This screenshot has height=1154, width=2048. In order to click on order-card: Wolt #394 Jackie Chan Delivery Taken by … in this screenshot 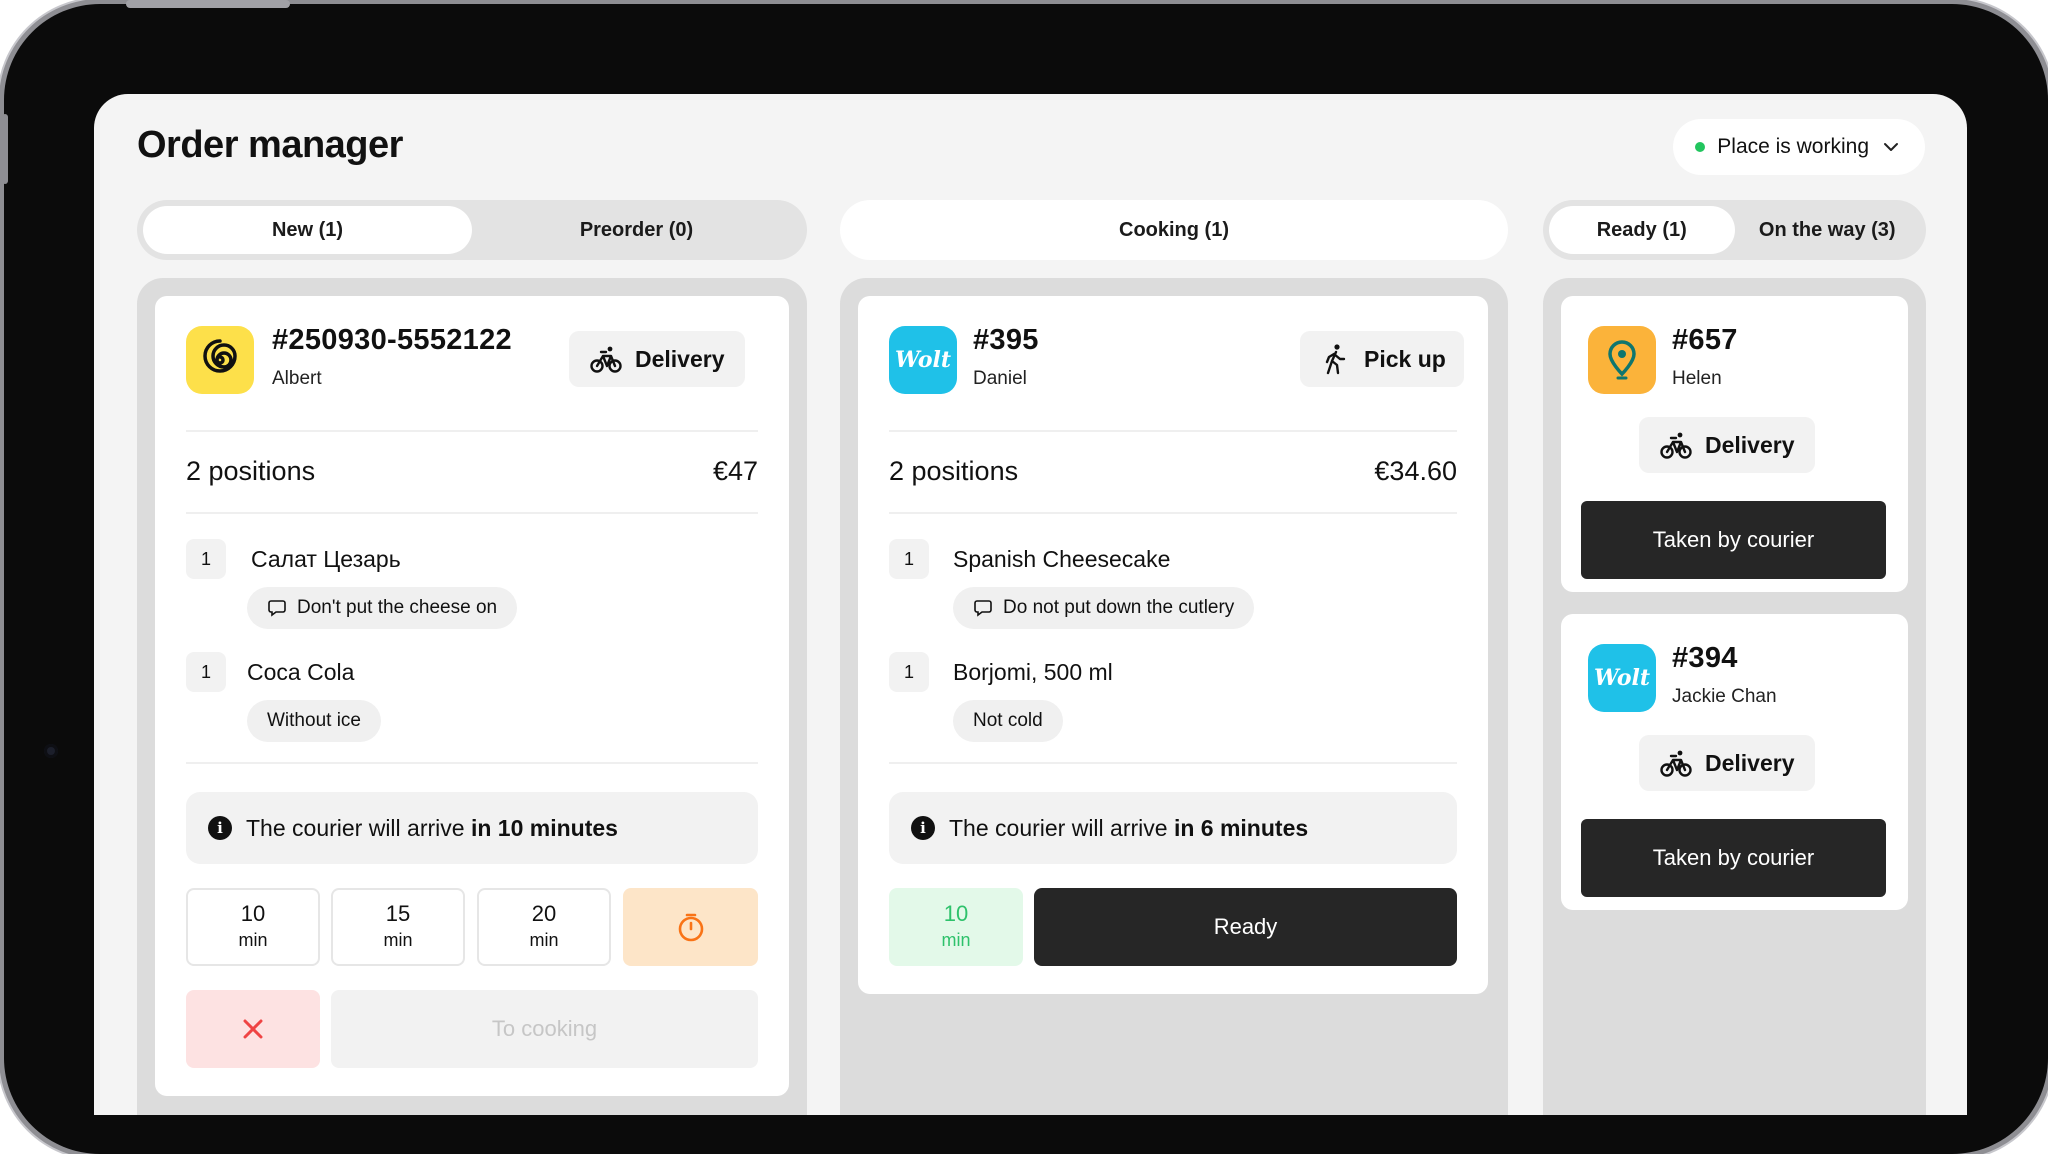, I will do `click(1734, 762)`.